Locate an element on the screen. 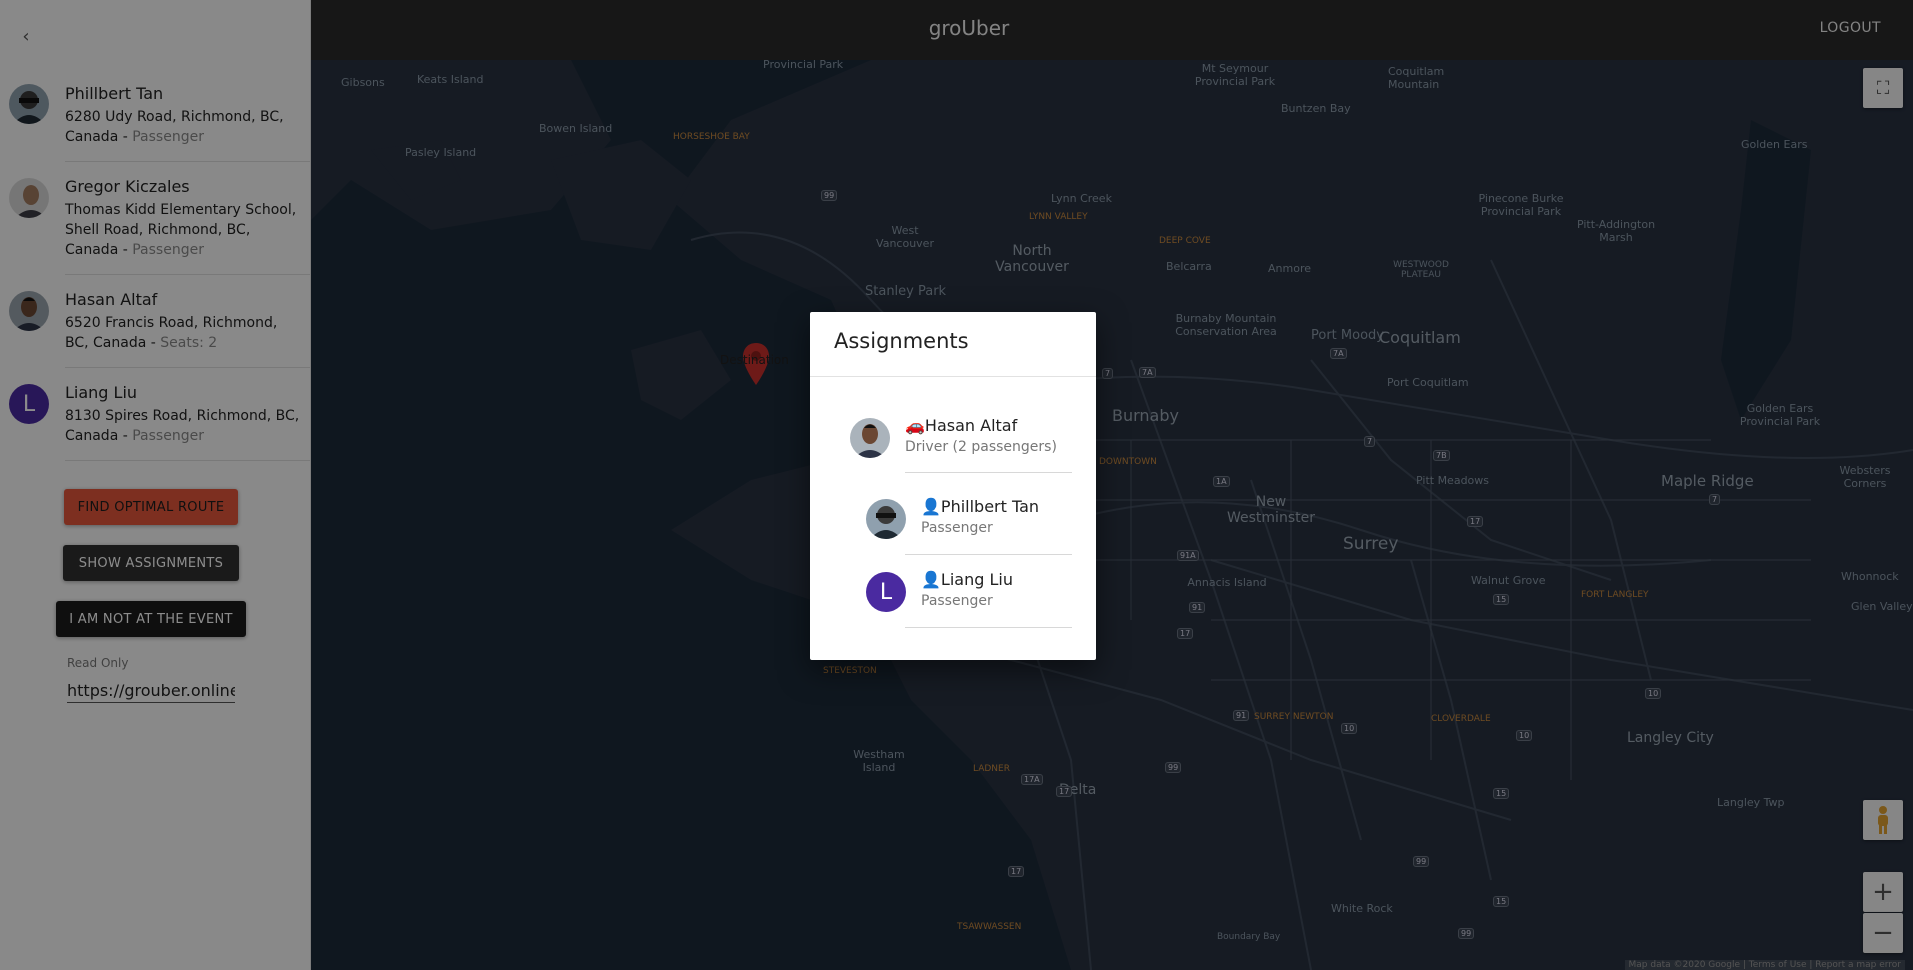 The height and width of the screenshot is (970, 1913). assignment-name: 👤Liang Liu is located at coordinates (967, 579).